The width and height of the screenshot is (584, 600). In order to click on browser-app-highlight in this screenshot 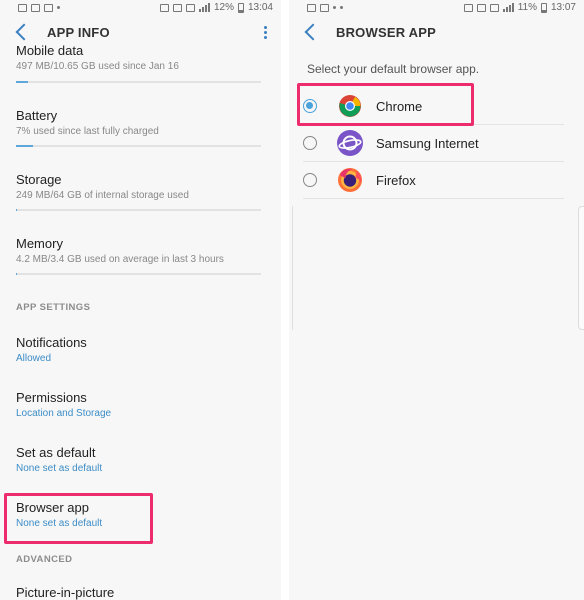, I will do `click(78, 518)`.